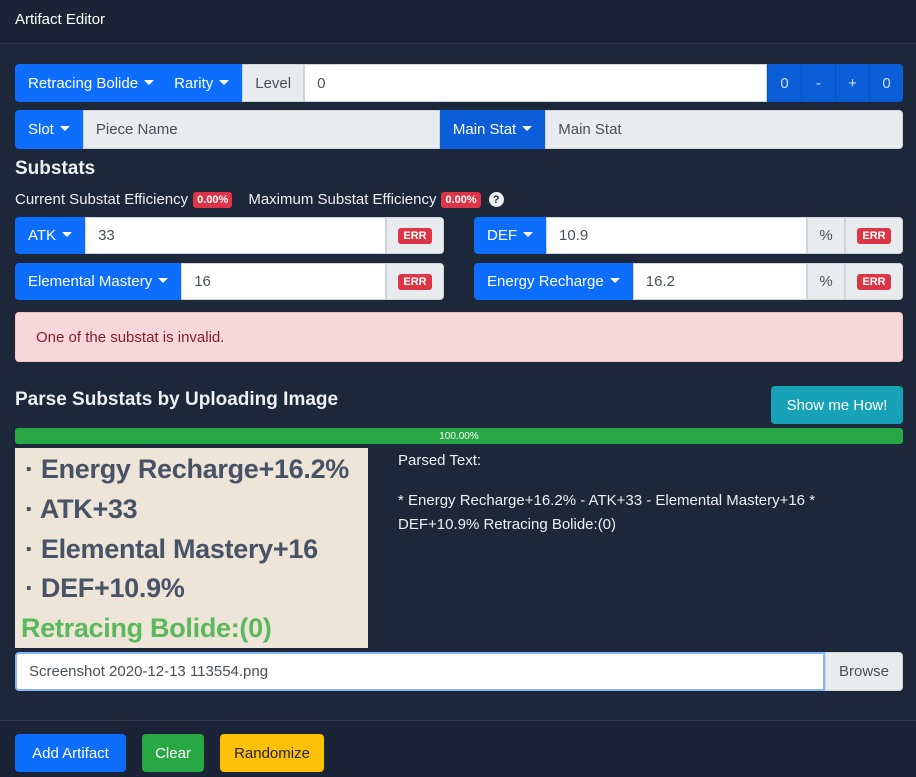 The height and width of the screenshot is (777, 916). Describe the element at coordinates (173, 753) in the screenshot. I see `clear-button: Clear` at that location.